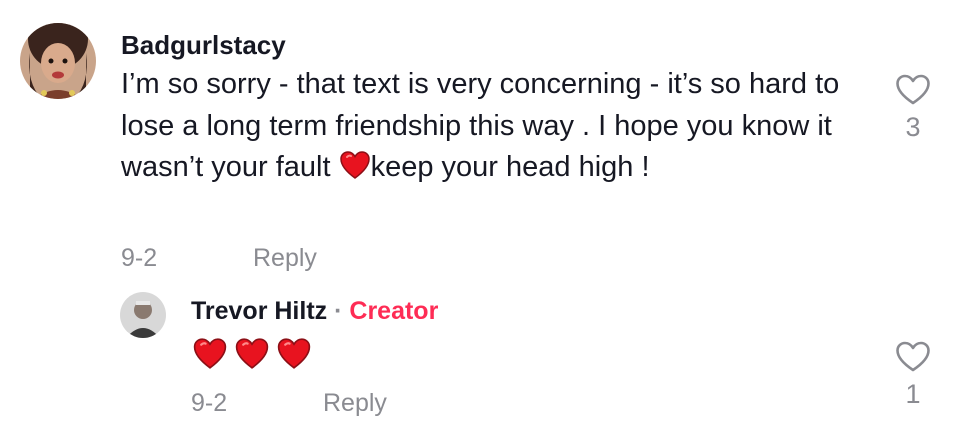 The height and width of the screenshot is (437, 980). What do you see at coordinates (355, 403) in the screenshot?
I see `reply-reply-button: Reply` at bounding box center [355, 403].